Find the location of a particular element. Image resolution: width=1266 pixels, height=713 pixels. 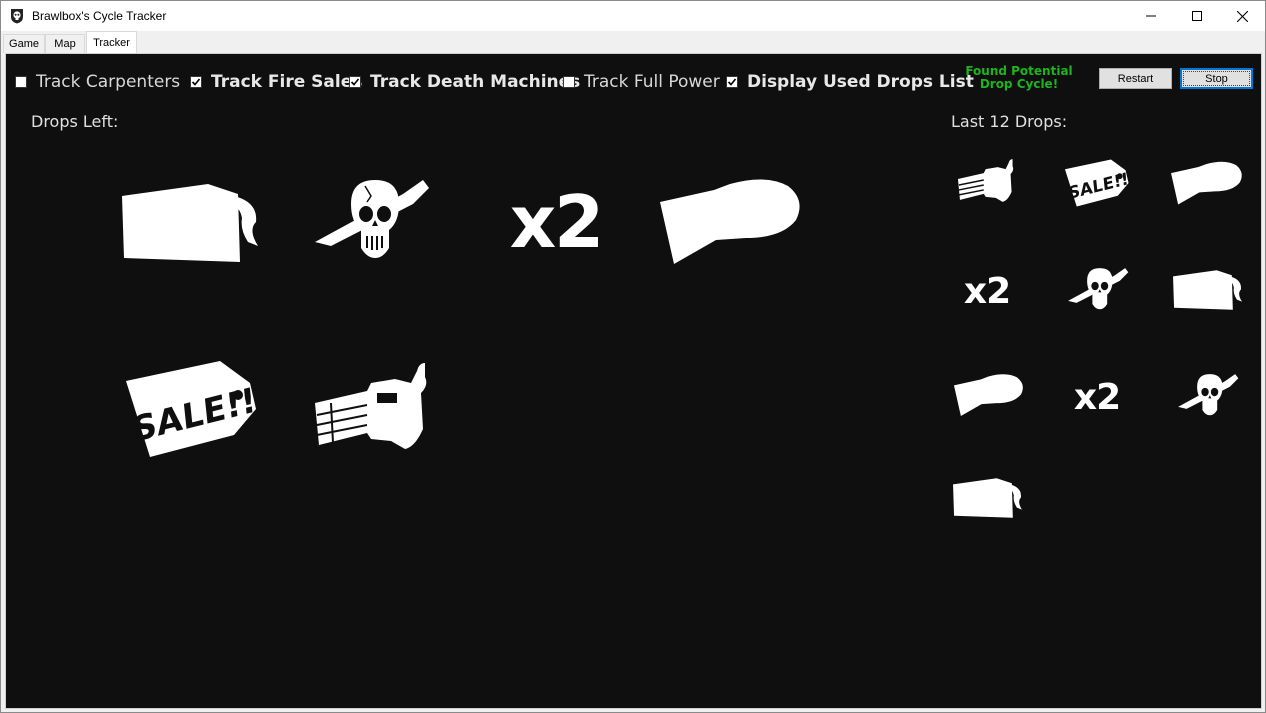

track-fire-sales-label: Track Fire Sales is located at coordinates (287, 82).